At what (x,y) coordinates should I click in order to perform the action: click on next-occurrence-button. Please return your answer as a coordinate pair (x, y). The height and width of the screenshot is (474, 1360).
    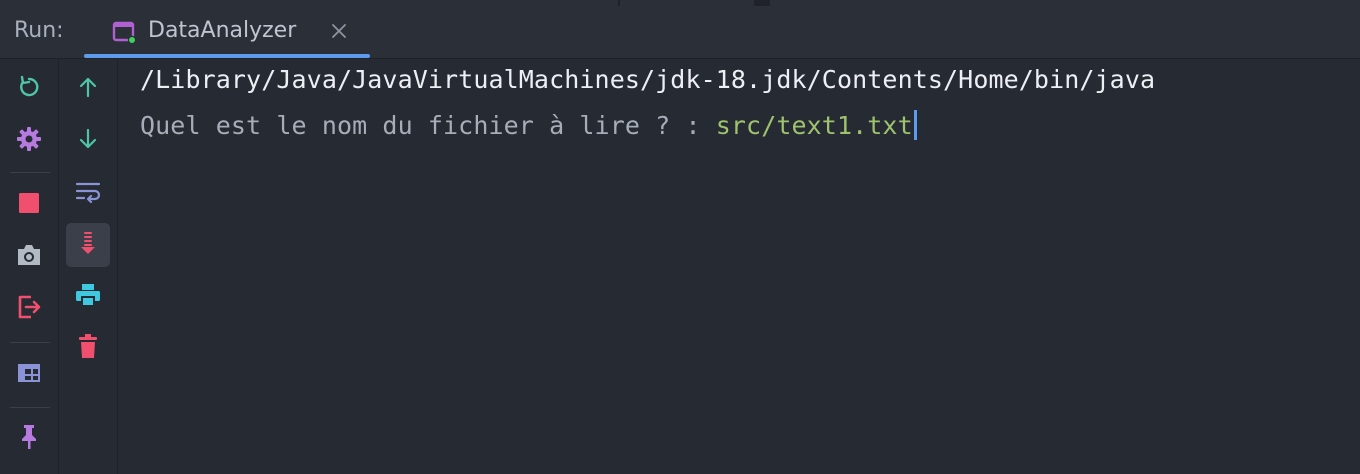
    Looking at the image, I should click on (88, 141).